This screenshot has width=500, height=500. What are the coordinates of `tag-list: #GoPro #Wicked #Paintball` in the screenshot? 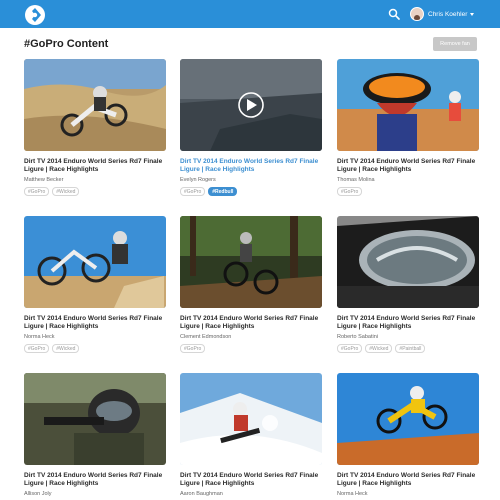 It's located at (381, 348).